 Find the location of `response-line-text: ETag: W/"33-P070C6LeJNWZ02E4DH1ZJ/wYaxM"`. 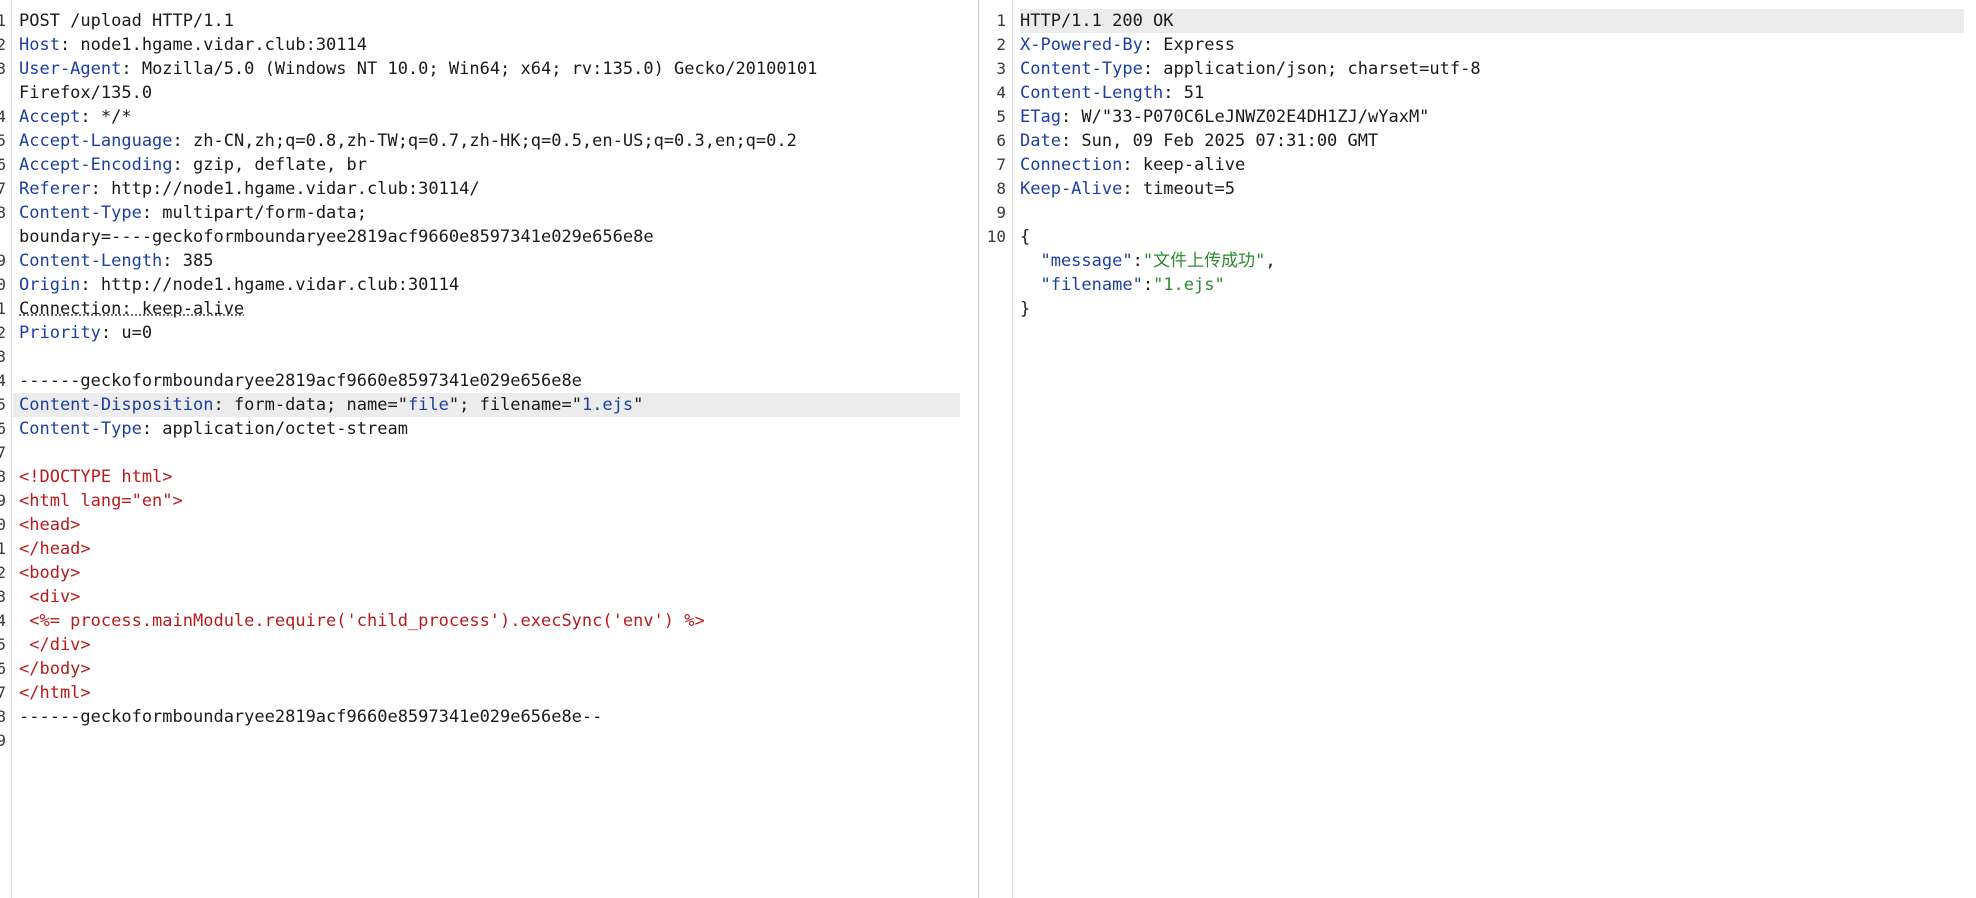

response-line-text: ETag: W/"33-P070C6LeJNWZ02E4DH1ZJ/wYaxM" is located at coordinates (1224, 117).